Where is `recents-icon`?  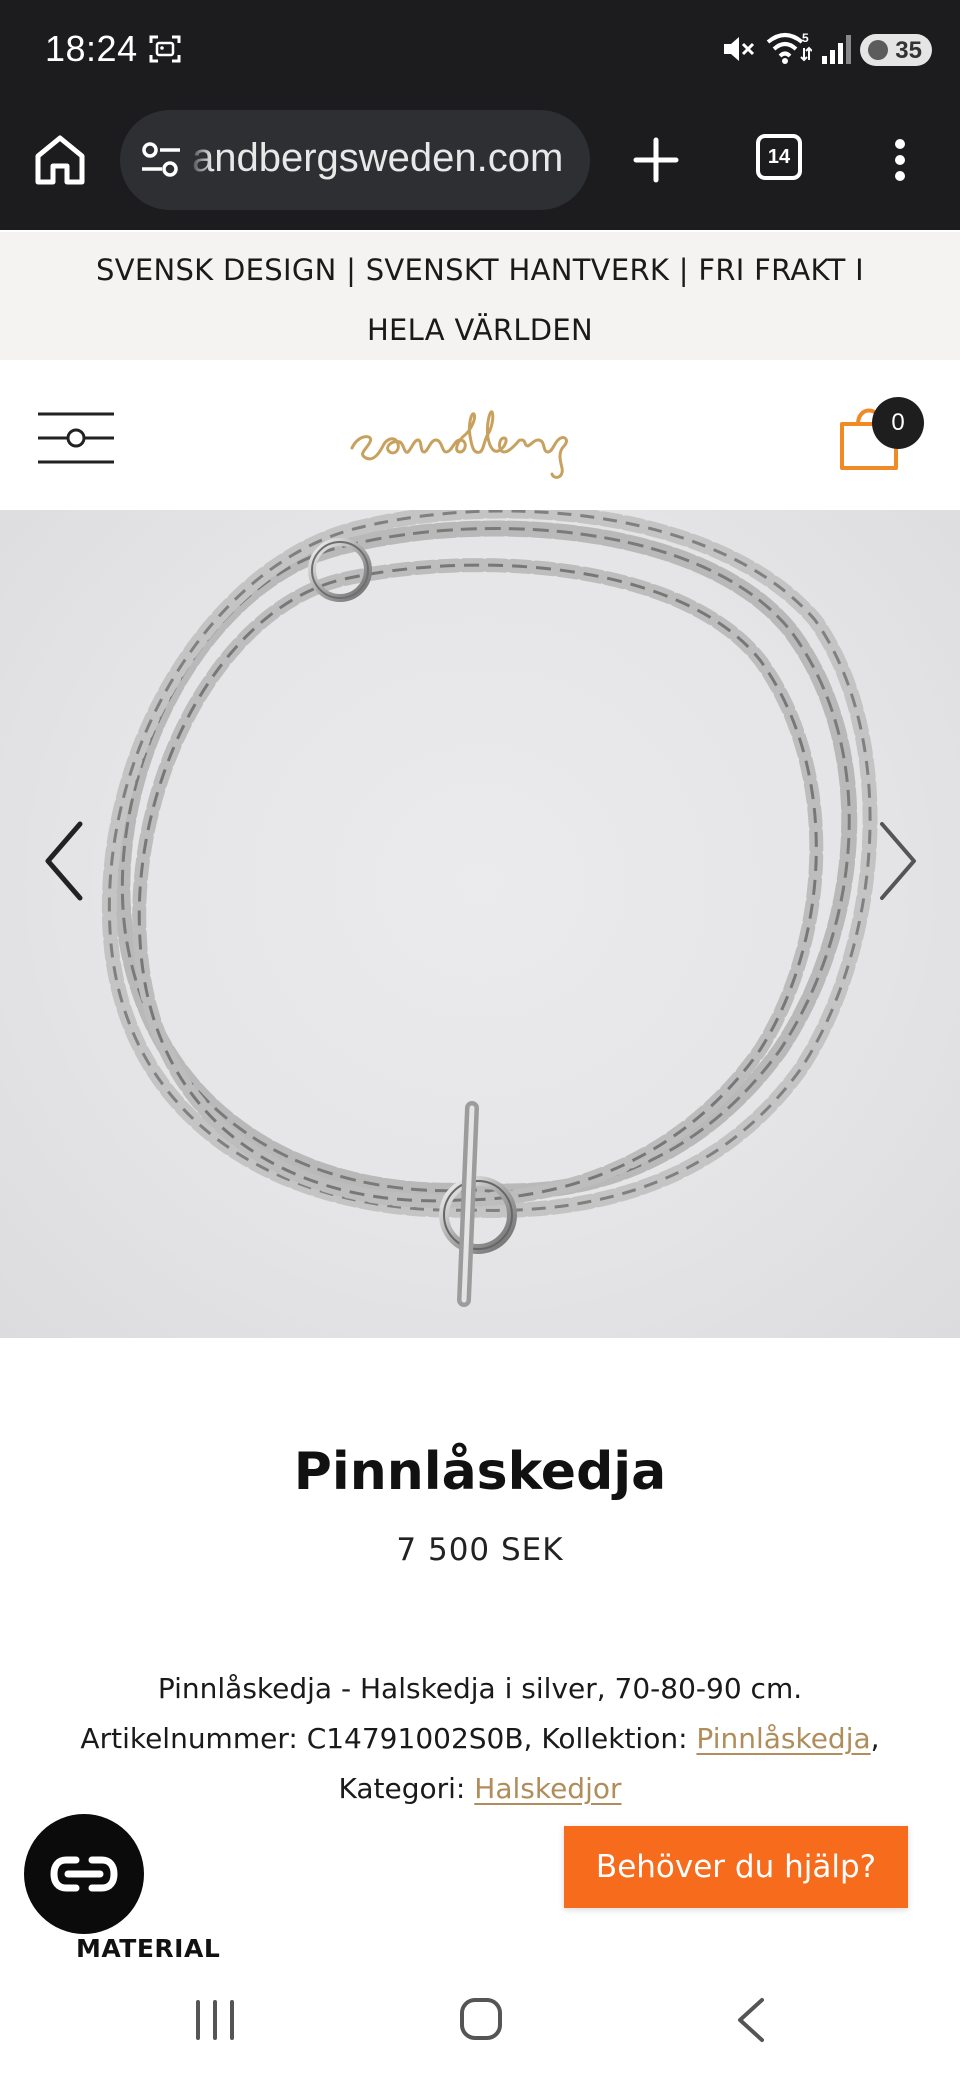 recents-icon is located at coordinates (215, 2020).